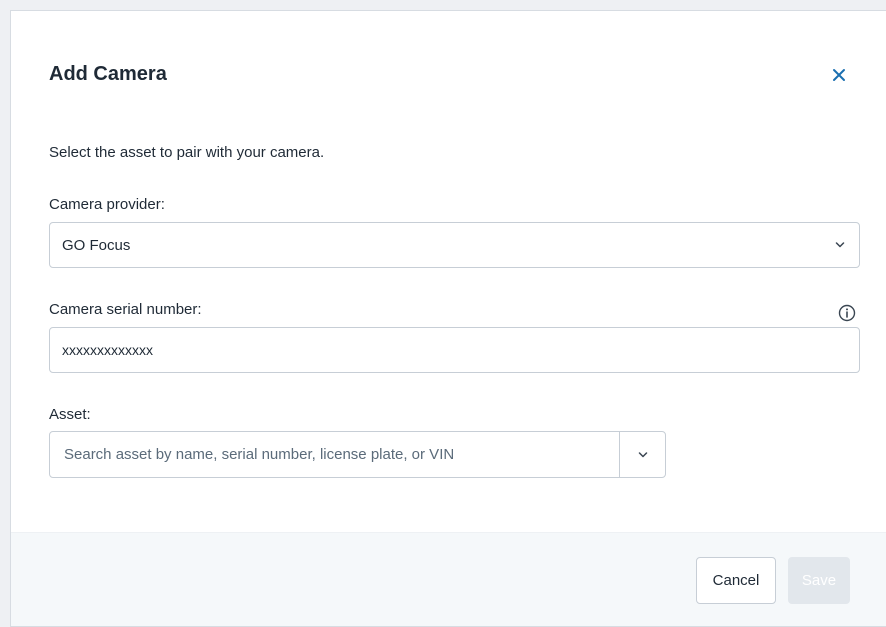  I want to click on info-icon, so click(847, 313).